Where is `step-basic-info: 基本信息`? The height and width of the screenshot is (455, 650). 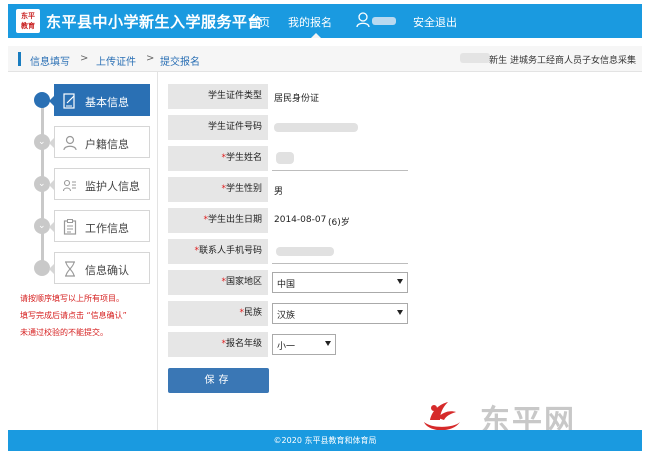 step-basic-info: 基本信息 is located at coordinates (99, 100).